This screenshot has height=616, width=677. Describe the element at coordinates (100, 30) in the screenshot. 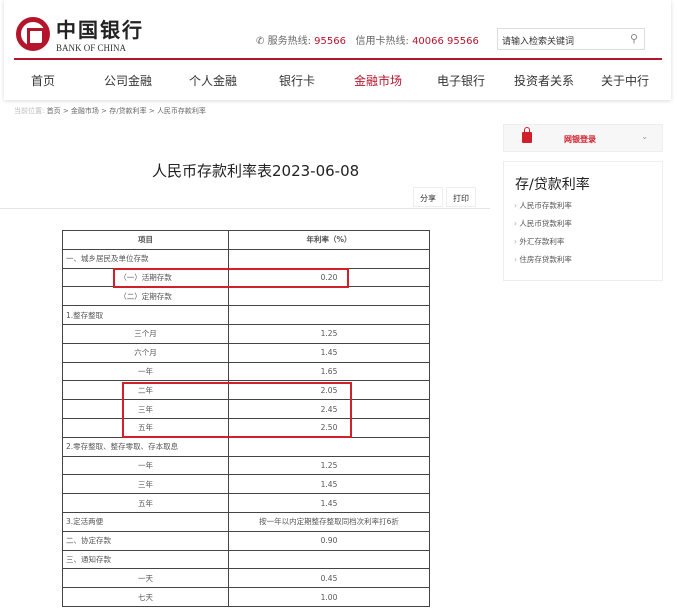

I see `logo-cn: 中国银行` at that location.